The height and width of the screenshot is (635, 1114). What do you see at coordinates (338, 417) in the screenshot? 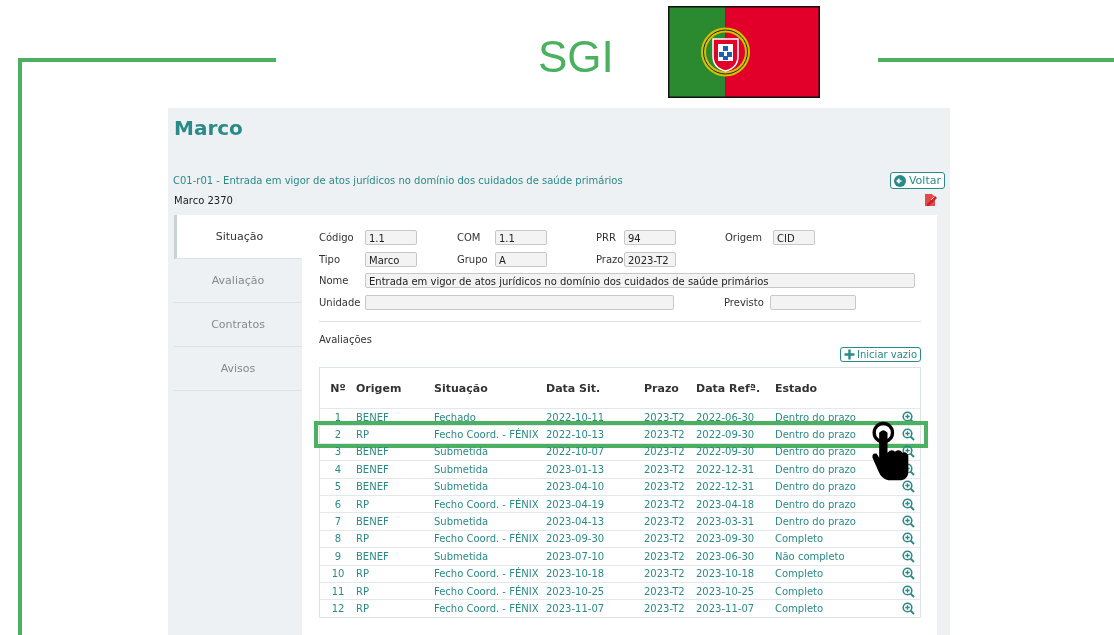
I see `table-cell-text: 1` at bounding box center [338, 417].